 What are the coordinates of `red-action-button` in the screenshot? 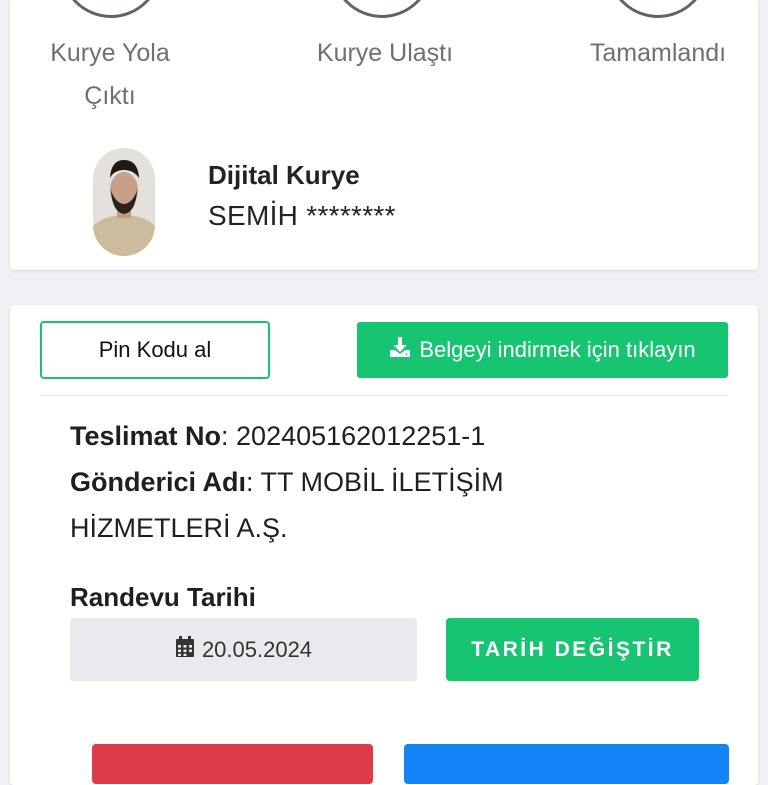 It's located at (232, 764).